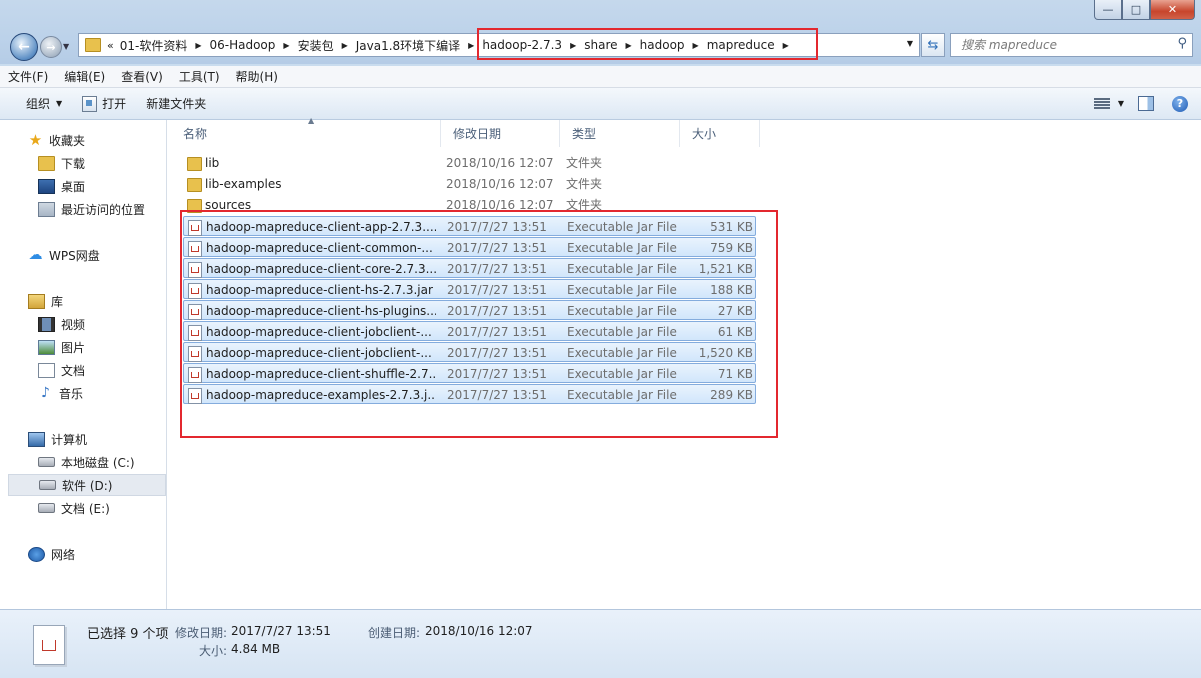  Describe the element at coordinates (24, 47) in the screenshot. I see `back-button: ←` at that location.